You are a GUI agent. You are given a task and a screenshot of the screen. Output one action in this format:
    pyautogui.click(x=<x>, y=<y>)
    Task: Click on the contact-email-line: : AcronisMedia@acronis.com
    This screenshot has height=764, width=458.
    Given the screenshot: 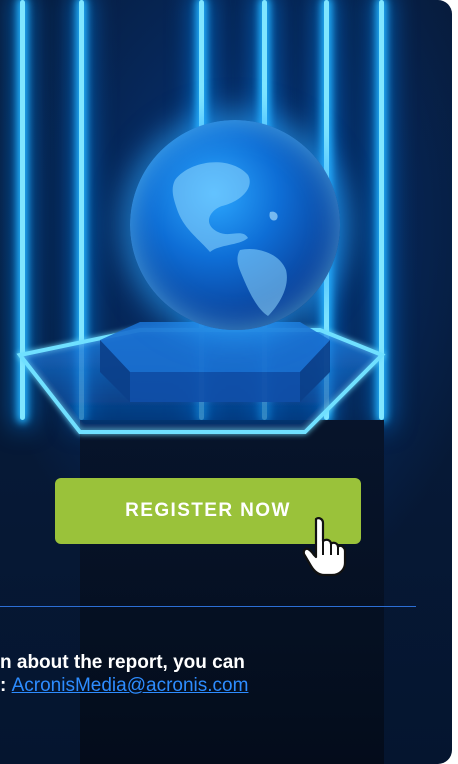 What is the action you would take?
    pyautogui.click(x=124, y=686)
    